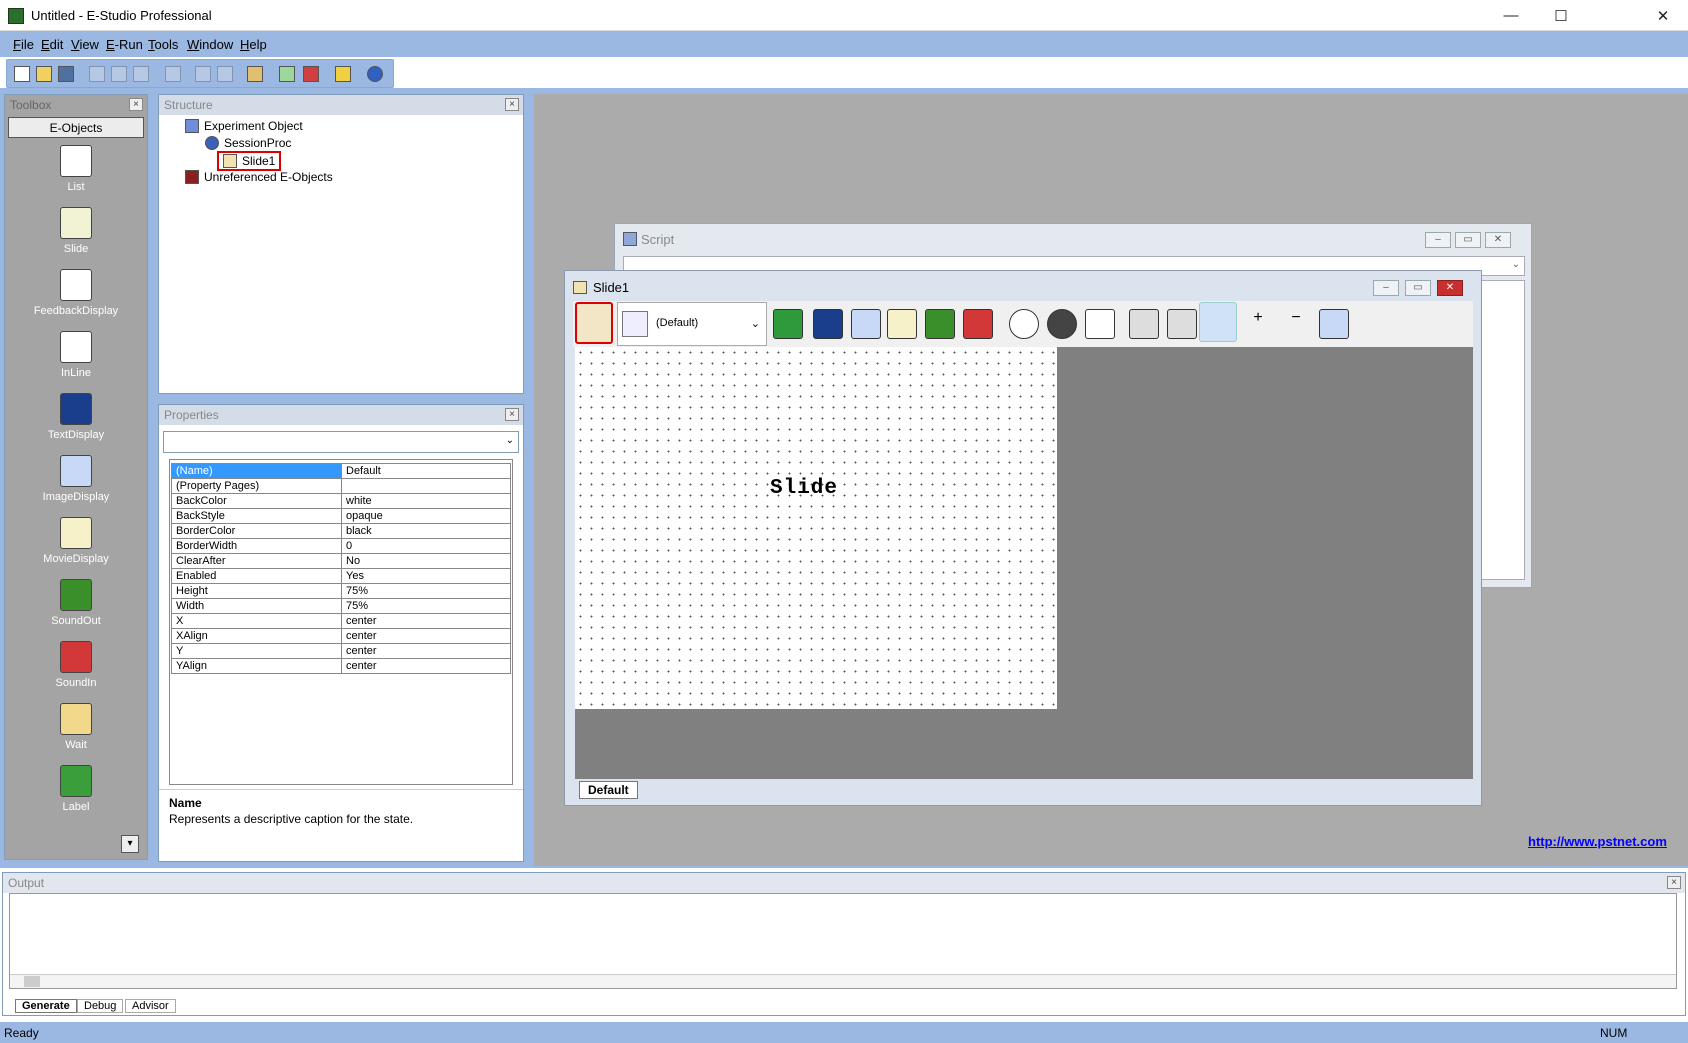 This screenshot has width=1688, height=1043. What do you see at coordinates (287, 74) in the screenshot?
I see `attributes-icon` at bounding box center [287, 74].